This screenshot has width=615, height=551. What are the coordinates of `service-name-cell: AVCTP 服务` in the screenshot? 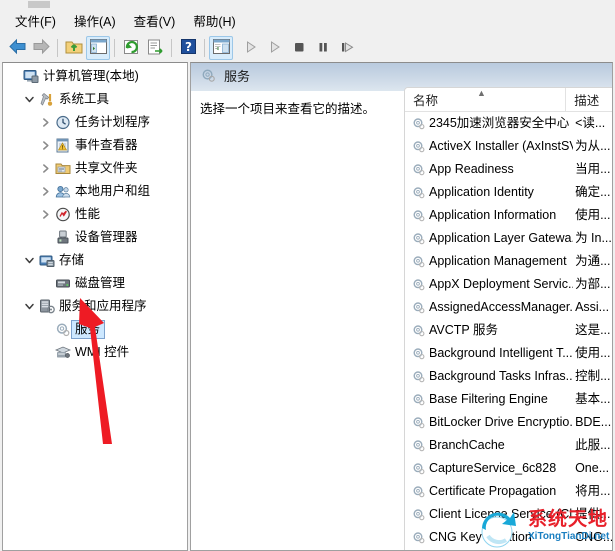 It's located at (463, 330).